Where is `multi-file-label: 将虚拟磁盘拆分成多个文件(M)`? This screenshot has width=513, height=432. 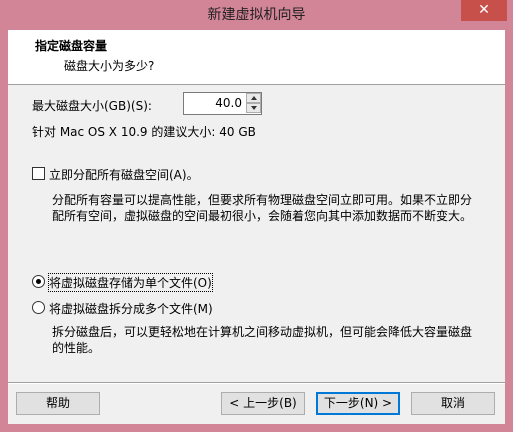
multi-file-label: 将虚拟磁盘拆分成多个文件(M) is located at coordinates (131, 308).